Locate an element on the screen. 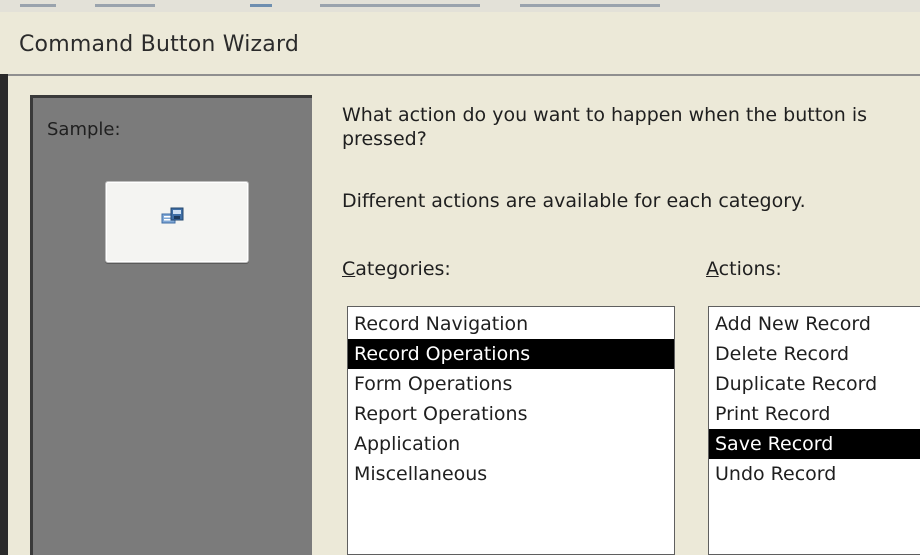 Image resolution: width=920 pixels, height=555 pixels. category-item: Report Operations is located at coordinates (511, 414).